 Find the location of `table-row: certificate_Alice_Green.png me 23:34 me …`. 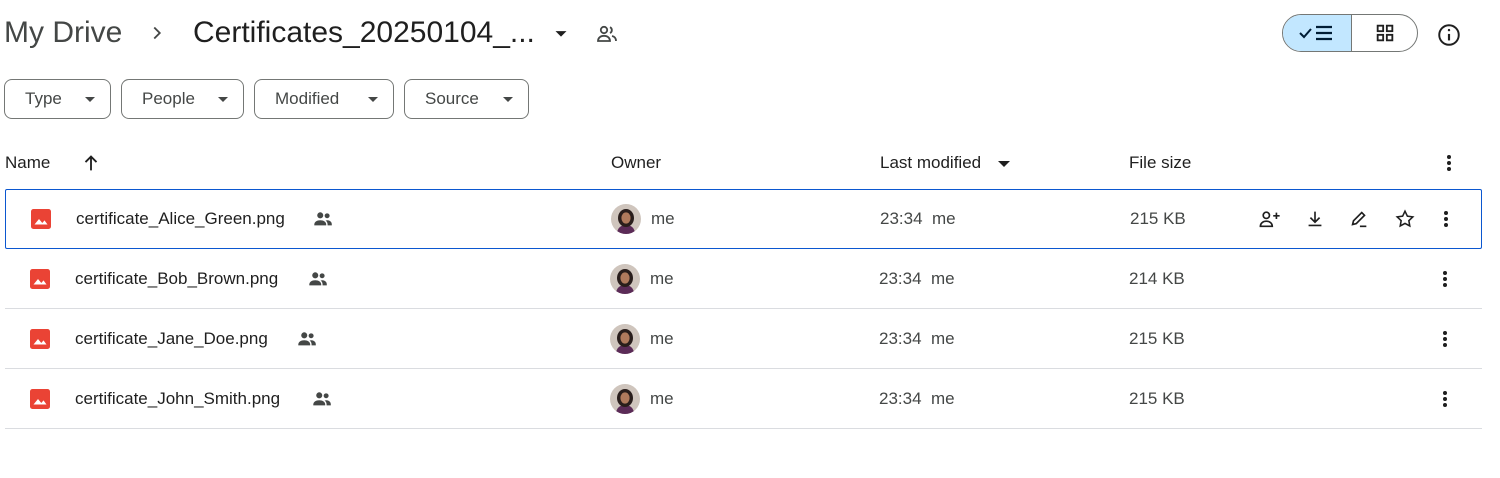

table-row: certificate_Alice_Green.png me 23:34 me … is located at coordinates (743, 219).